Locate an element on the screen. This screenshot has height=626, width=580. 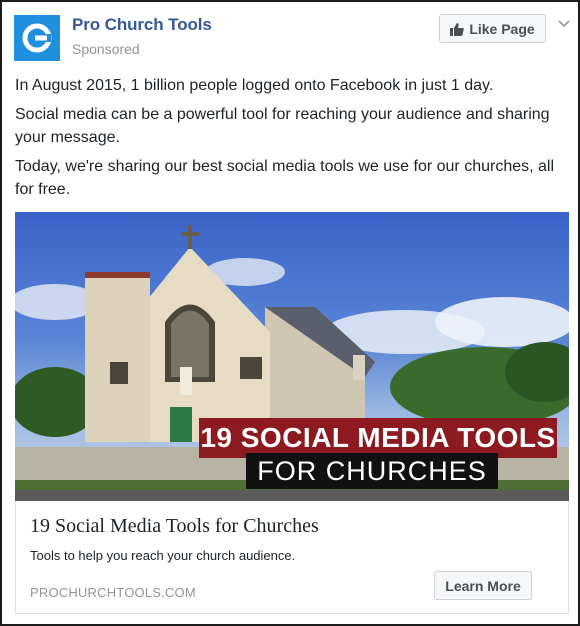
like-page-label: Like Page is located at coordinates (502, 28).